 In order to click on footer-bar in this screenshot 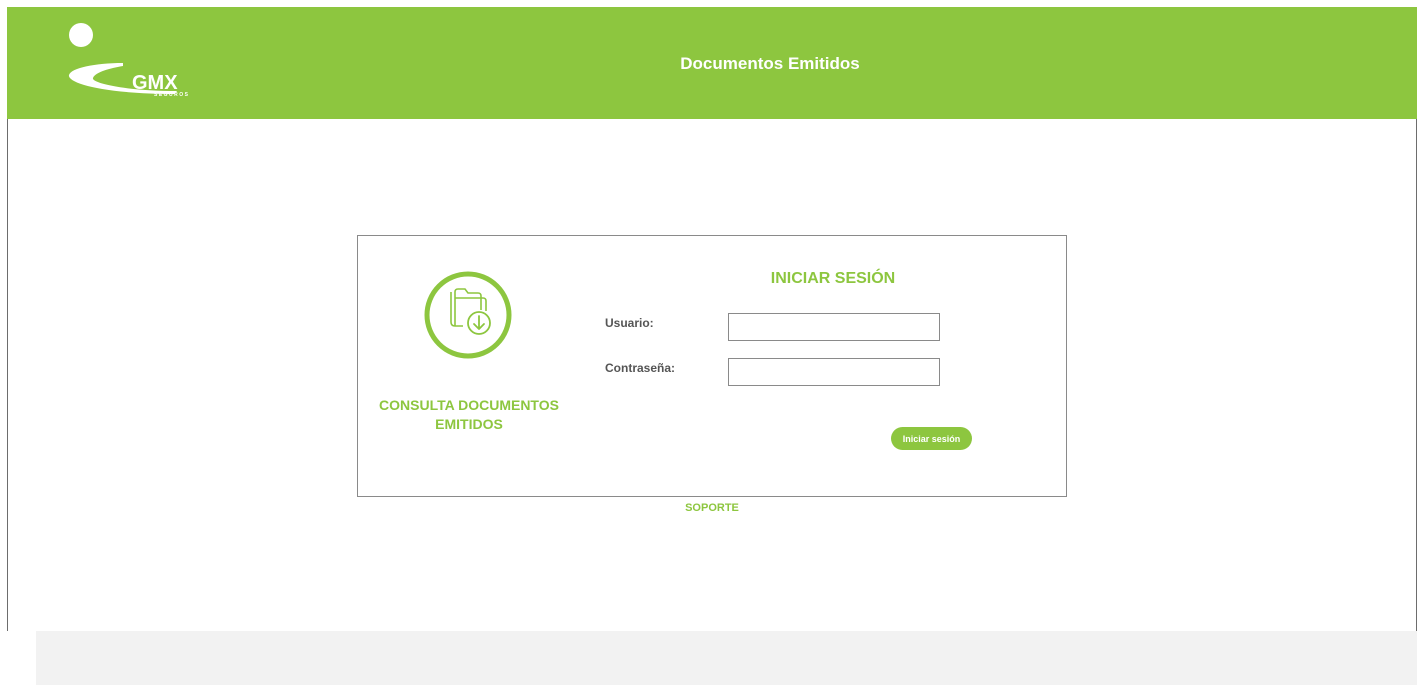, I will do `click(726, 658)`.